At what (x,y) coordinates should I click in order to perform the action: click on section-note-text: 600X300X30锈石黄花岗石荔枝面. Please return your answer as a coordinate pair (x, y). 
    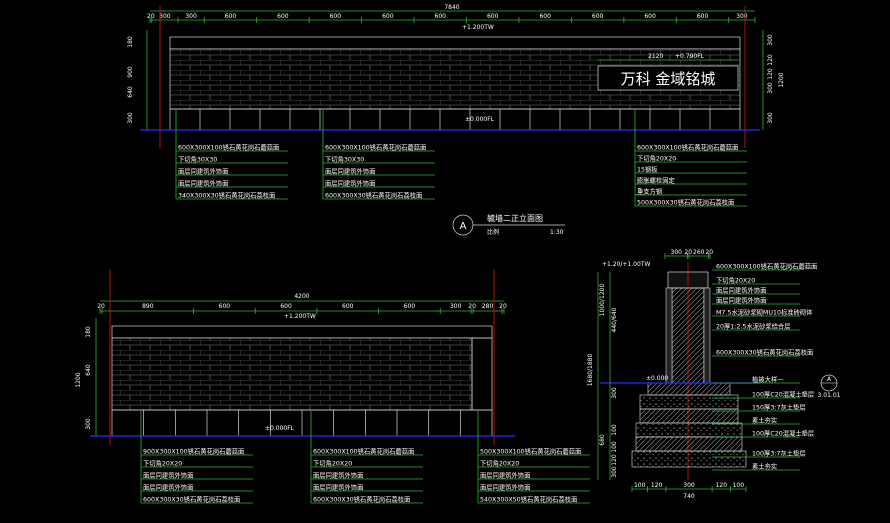
    Looking at the image, I should click on (764, 352).